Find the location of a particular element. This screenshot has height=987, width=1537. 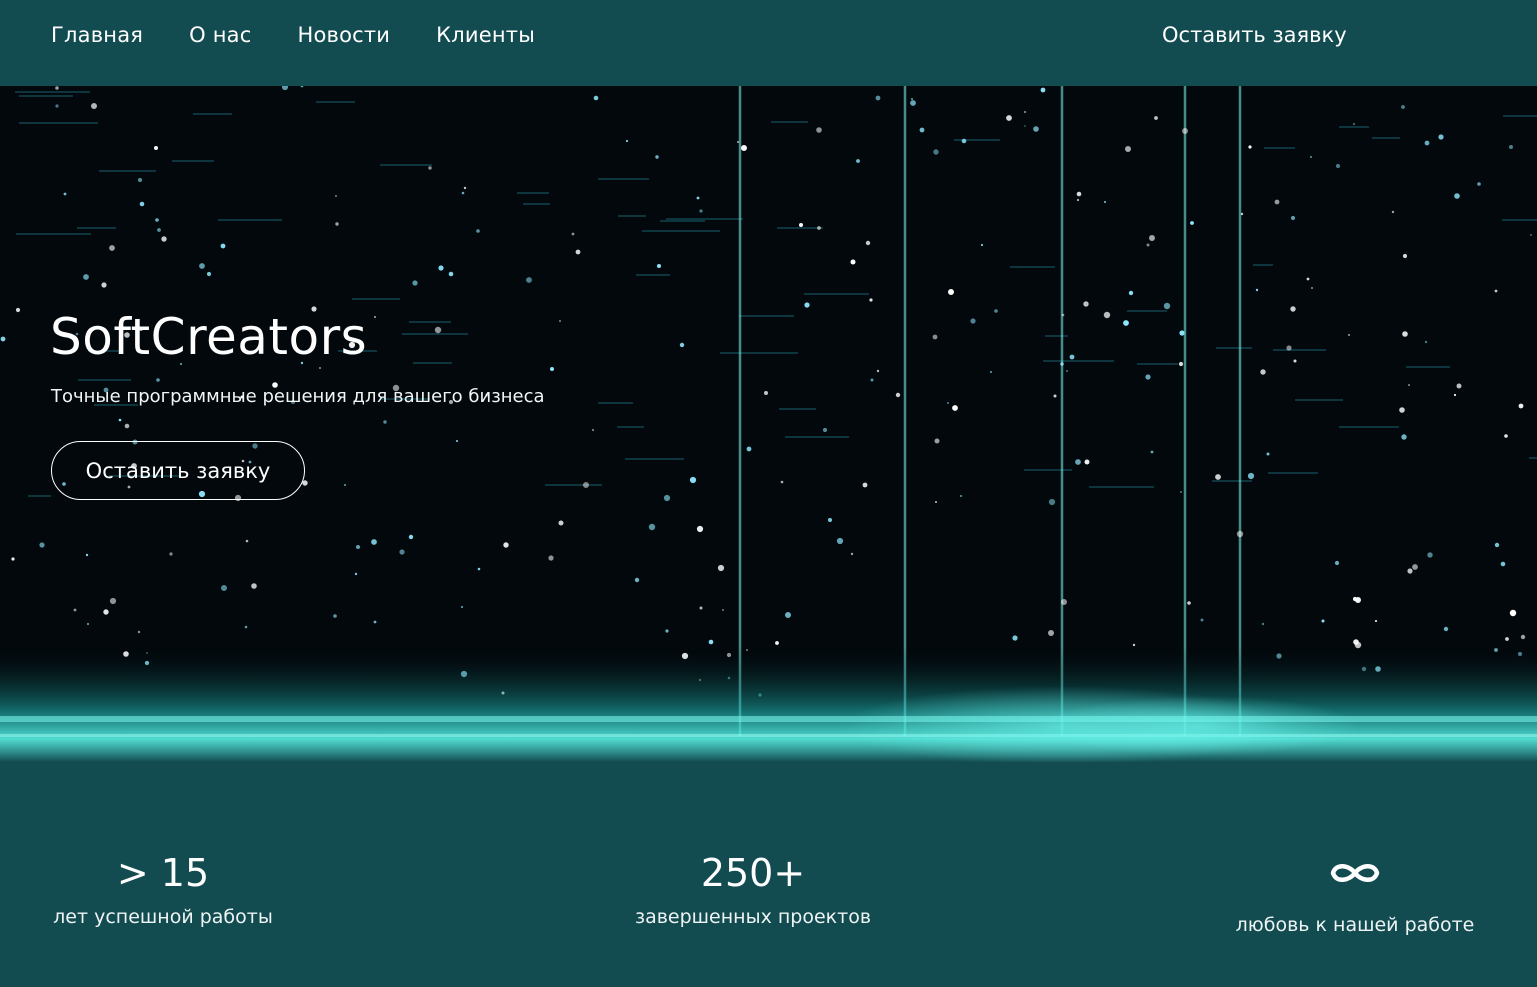

stat-love: любовь к нашей работе is located at coordinates (1355, 894).